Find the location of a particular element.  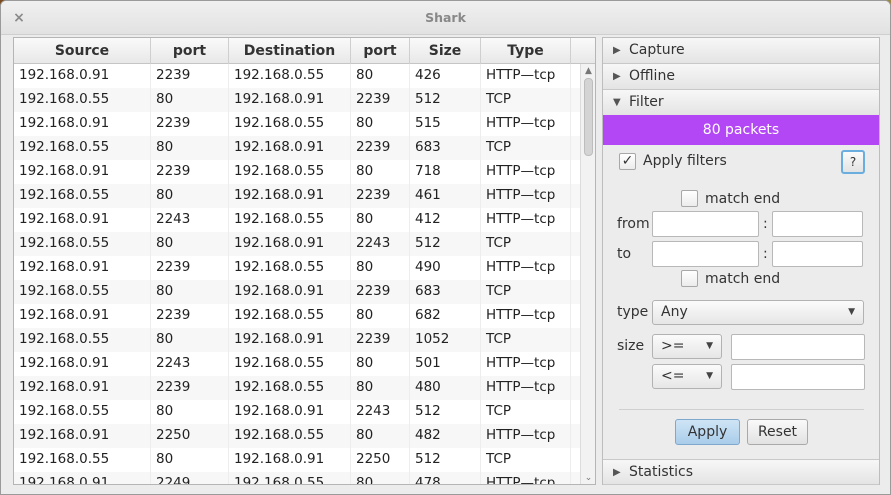

col-size-cell: 490 is located at coordinates (445, 268).